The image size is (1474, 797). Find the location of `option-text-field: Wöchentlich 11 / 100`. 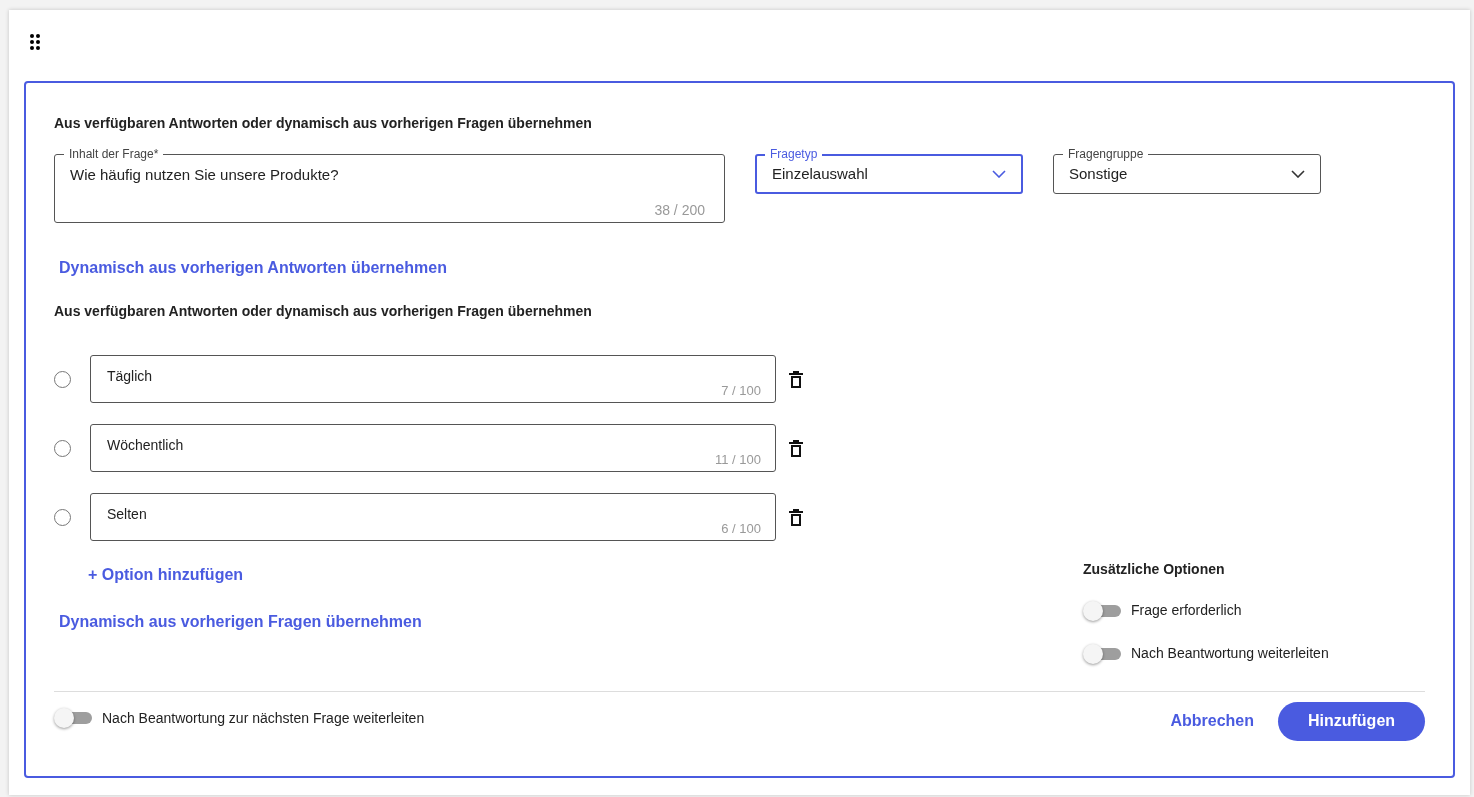

option-text-field: Wöchentlich 11 / 100 is located at coordinates (433, 448).